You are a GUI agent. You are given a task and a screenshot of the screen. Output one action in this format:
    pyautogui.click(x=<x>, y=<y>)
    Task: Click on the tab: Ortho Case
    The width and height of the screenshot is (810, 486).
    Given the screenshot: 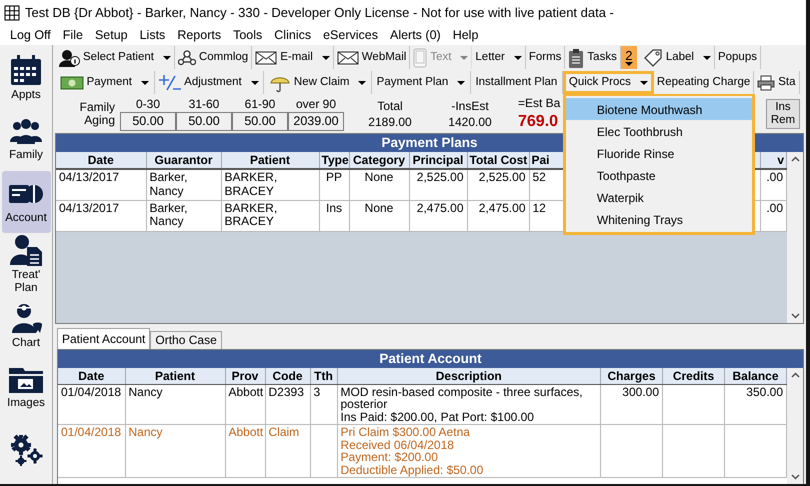 What is the action you would take?
    pyautogui.click(x=186, y=340)
    